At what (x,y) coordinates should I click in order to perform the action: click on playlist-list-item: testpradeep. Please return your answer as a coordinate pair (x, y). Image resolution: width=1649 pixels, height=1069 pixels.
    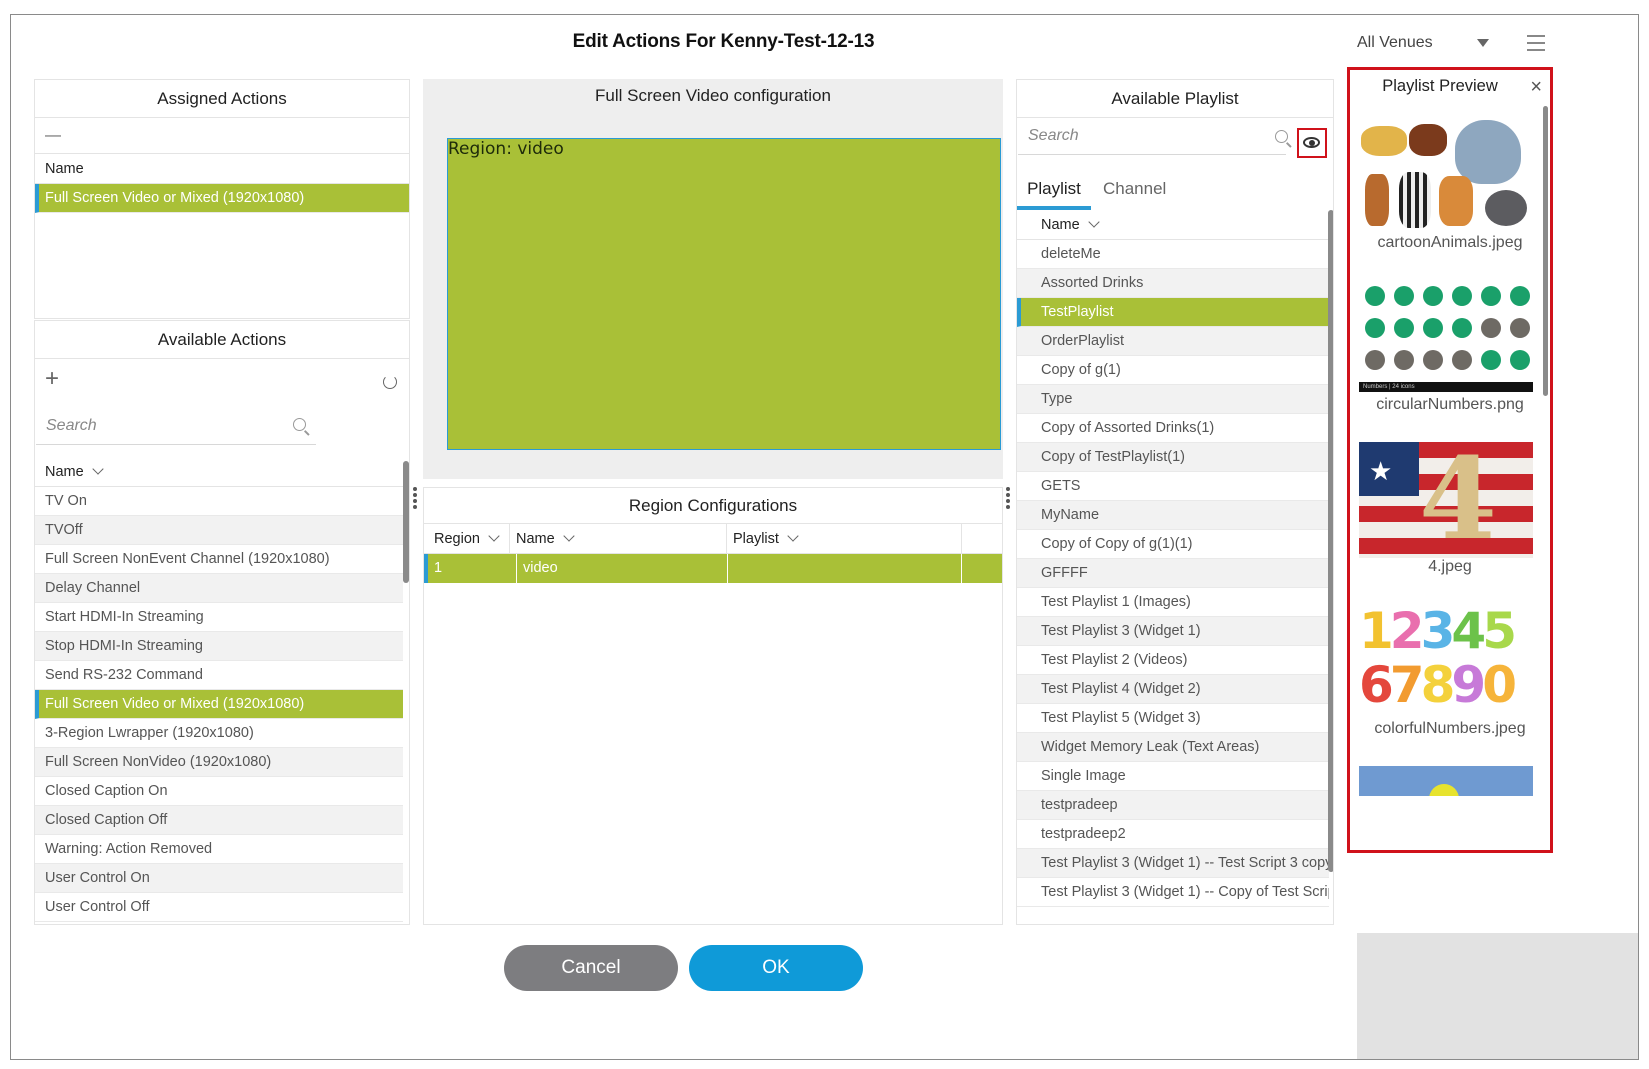
    Looking at the image, I should click on (1173, 805).